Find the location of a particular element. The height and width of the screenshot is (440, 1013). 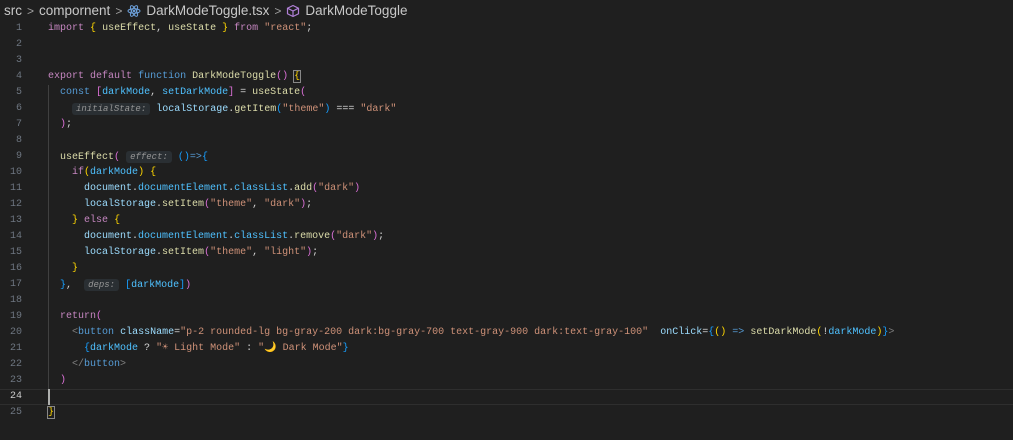

code-token: remove is located at coordinates (312, 236).